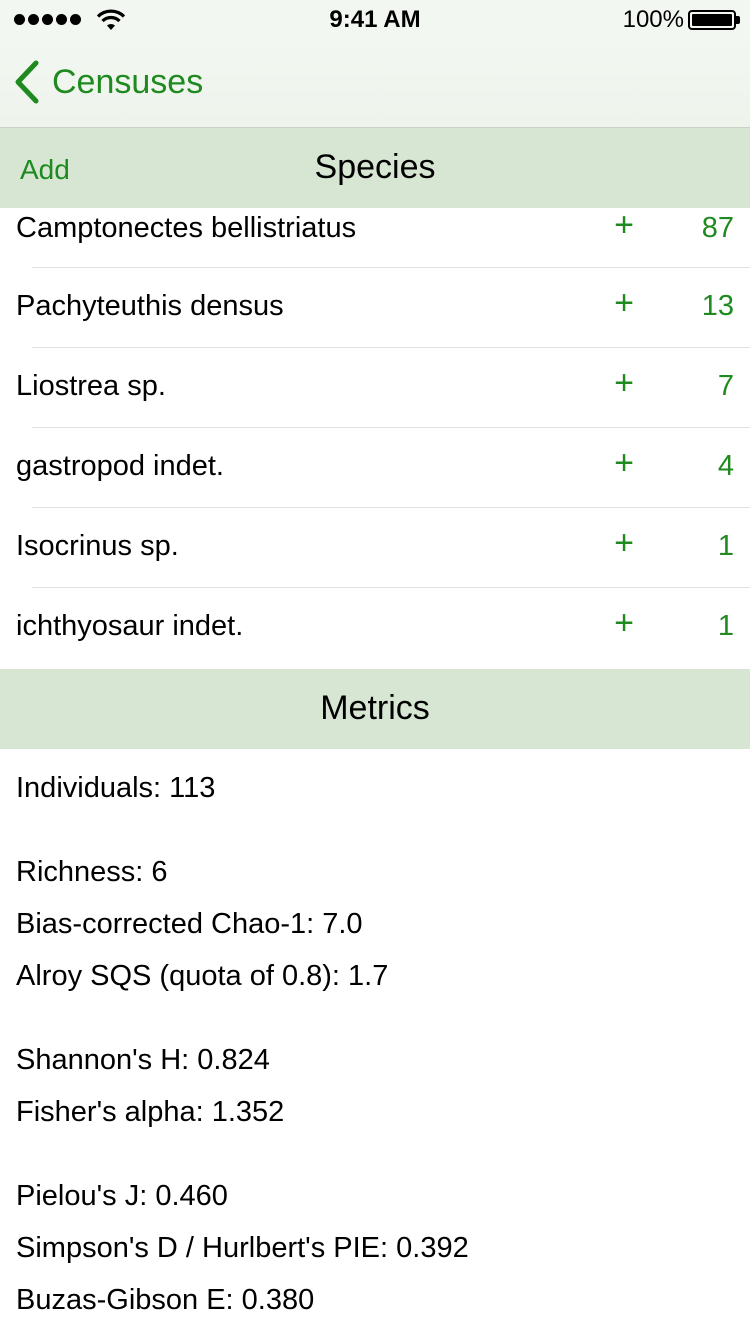  Describe the element at coordinates (375, 468) in the screenshot. I see `species-row: gastropod indet. + 4` at that location.